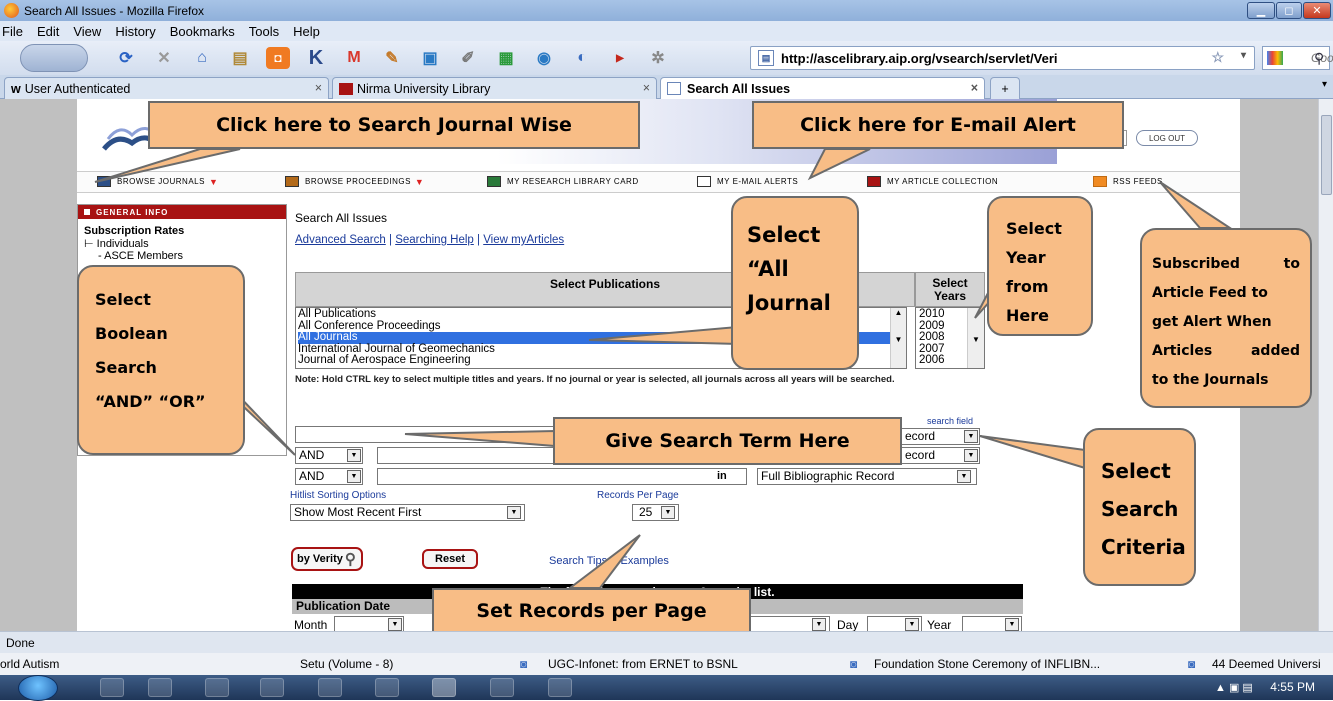 The width and height of the screenshot is (1333, 701). Describe the element at coordinates (38, 688) in the screenshot. I see `start-button` at that location.